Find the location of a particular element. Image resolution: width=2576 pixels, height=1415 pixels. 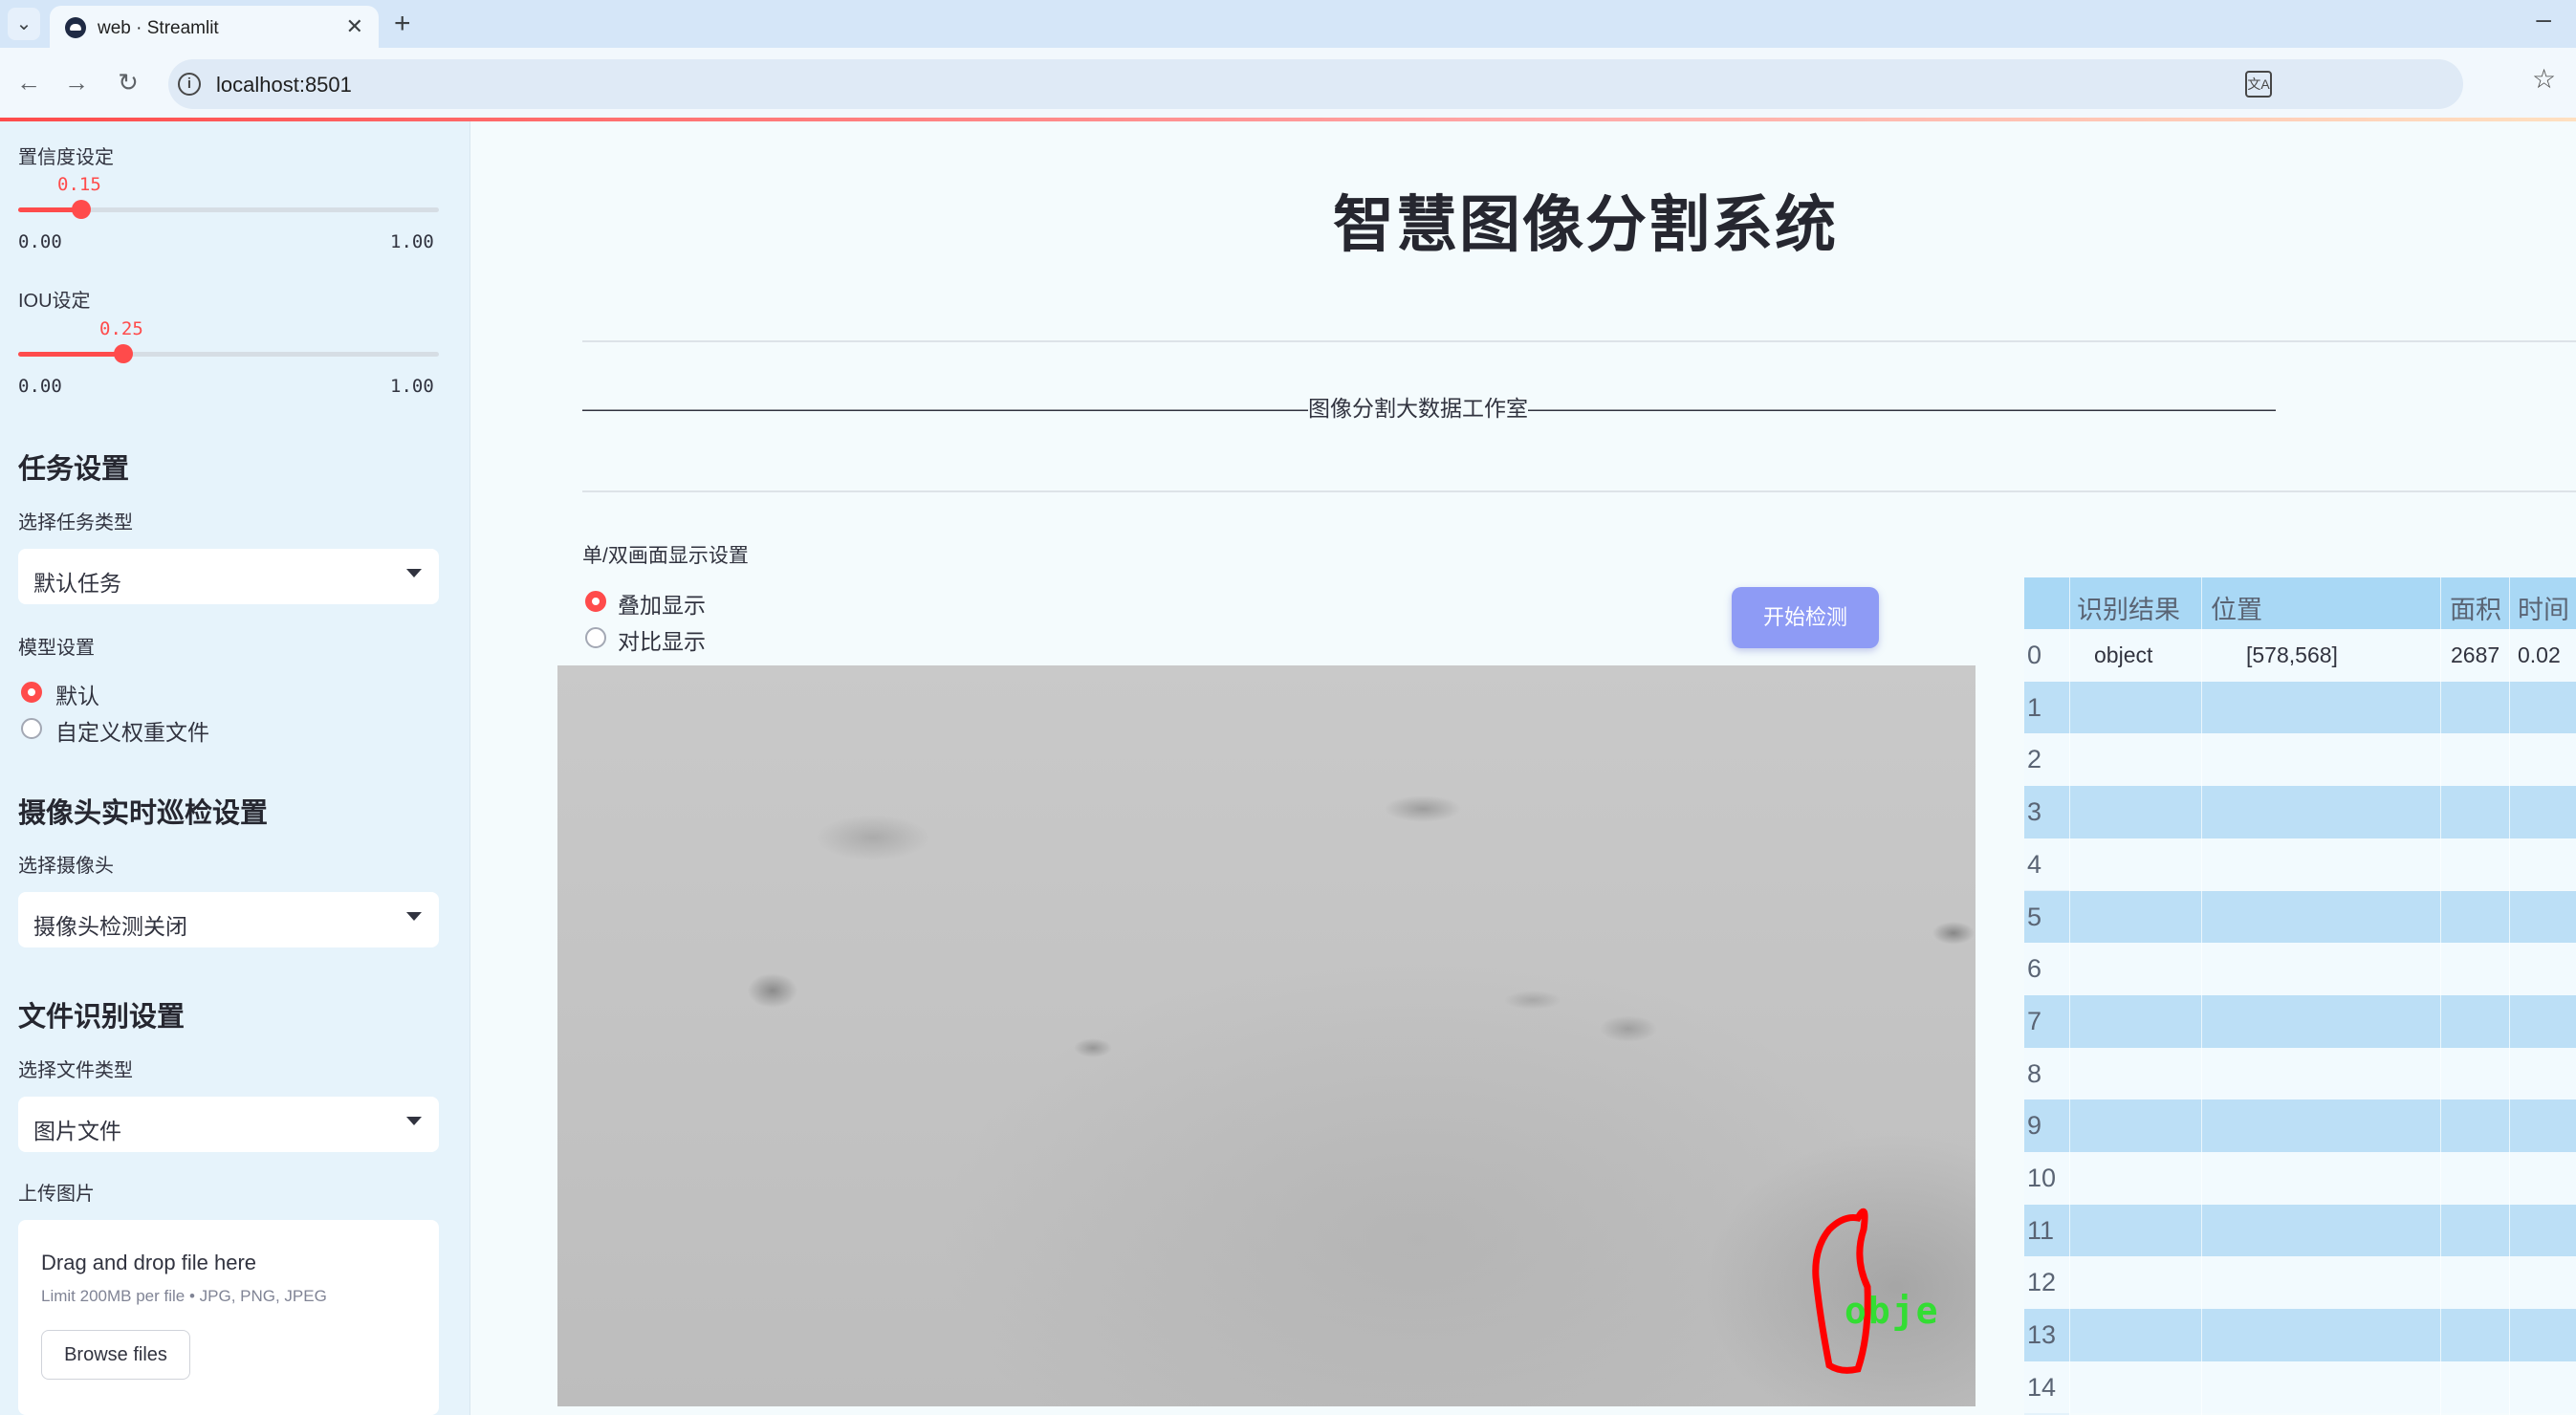

file-settings-header: 文件识别设置 is located at coordinates (102, 1018).